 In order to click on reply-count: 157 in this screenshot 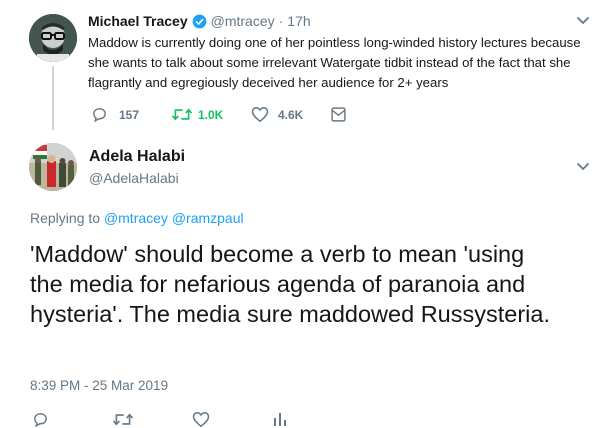, I will do `click(129, 115)`.